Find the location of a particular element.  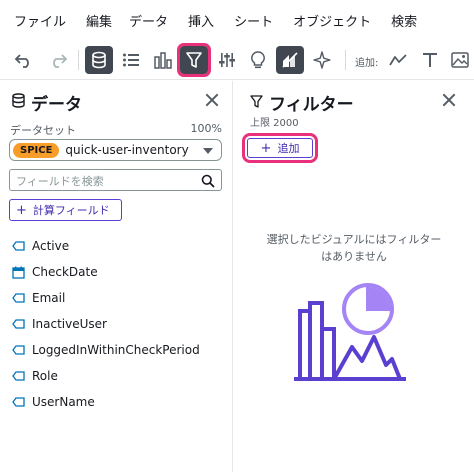

sliders-icon is located at coordinates (227, 60).